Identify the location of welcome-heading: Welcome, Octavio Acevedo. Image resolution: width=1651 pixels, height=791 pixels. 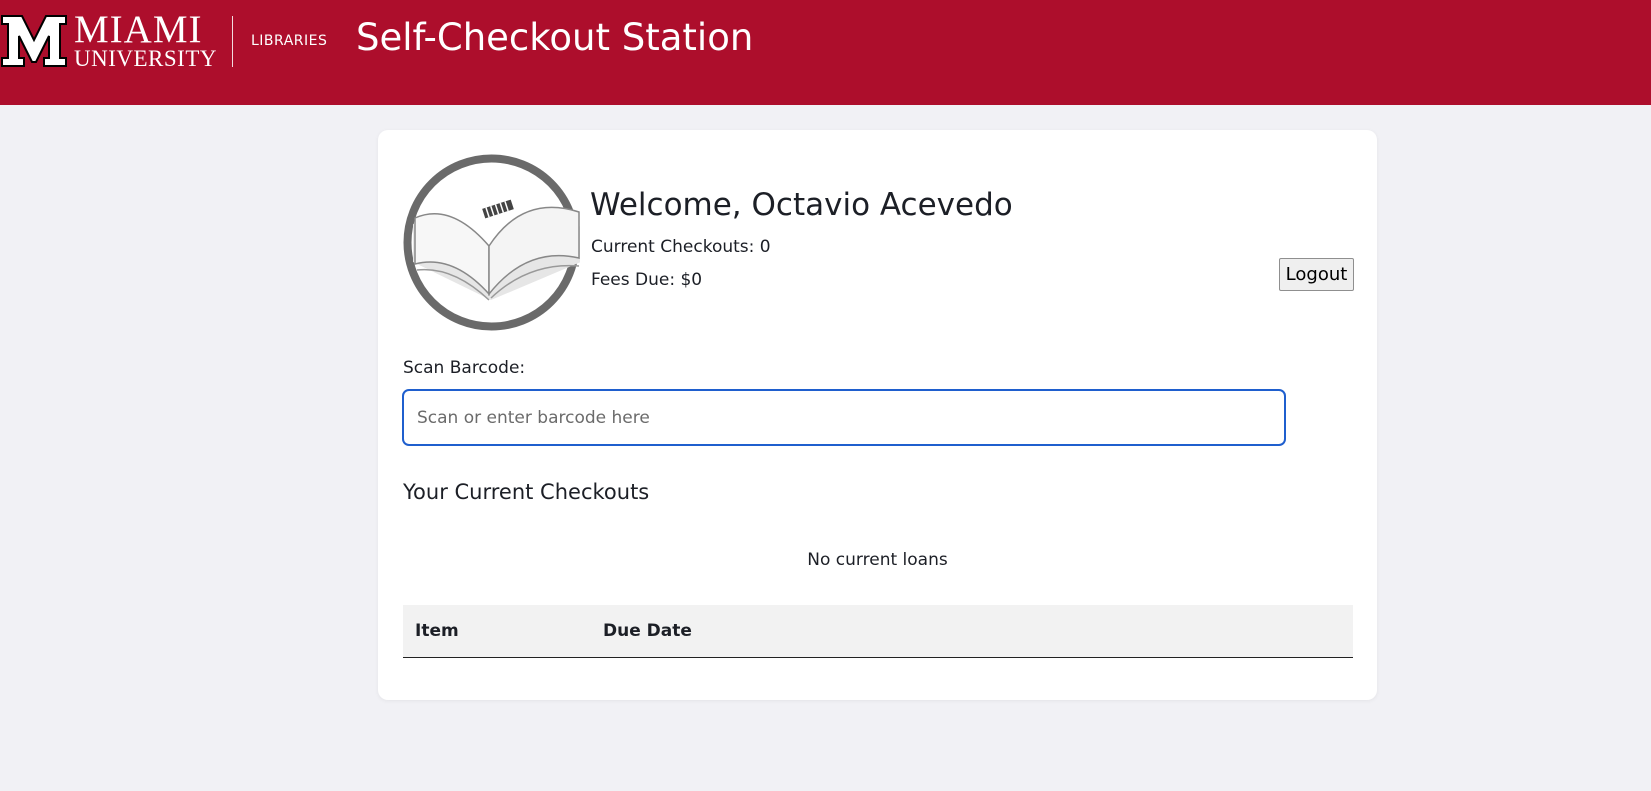
(801, 205).